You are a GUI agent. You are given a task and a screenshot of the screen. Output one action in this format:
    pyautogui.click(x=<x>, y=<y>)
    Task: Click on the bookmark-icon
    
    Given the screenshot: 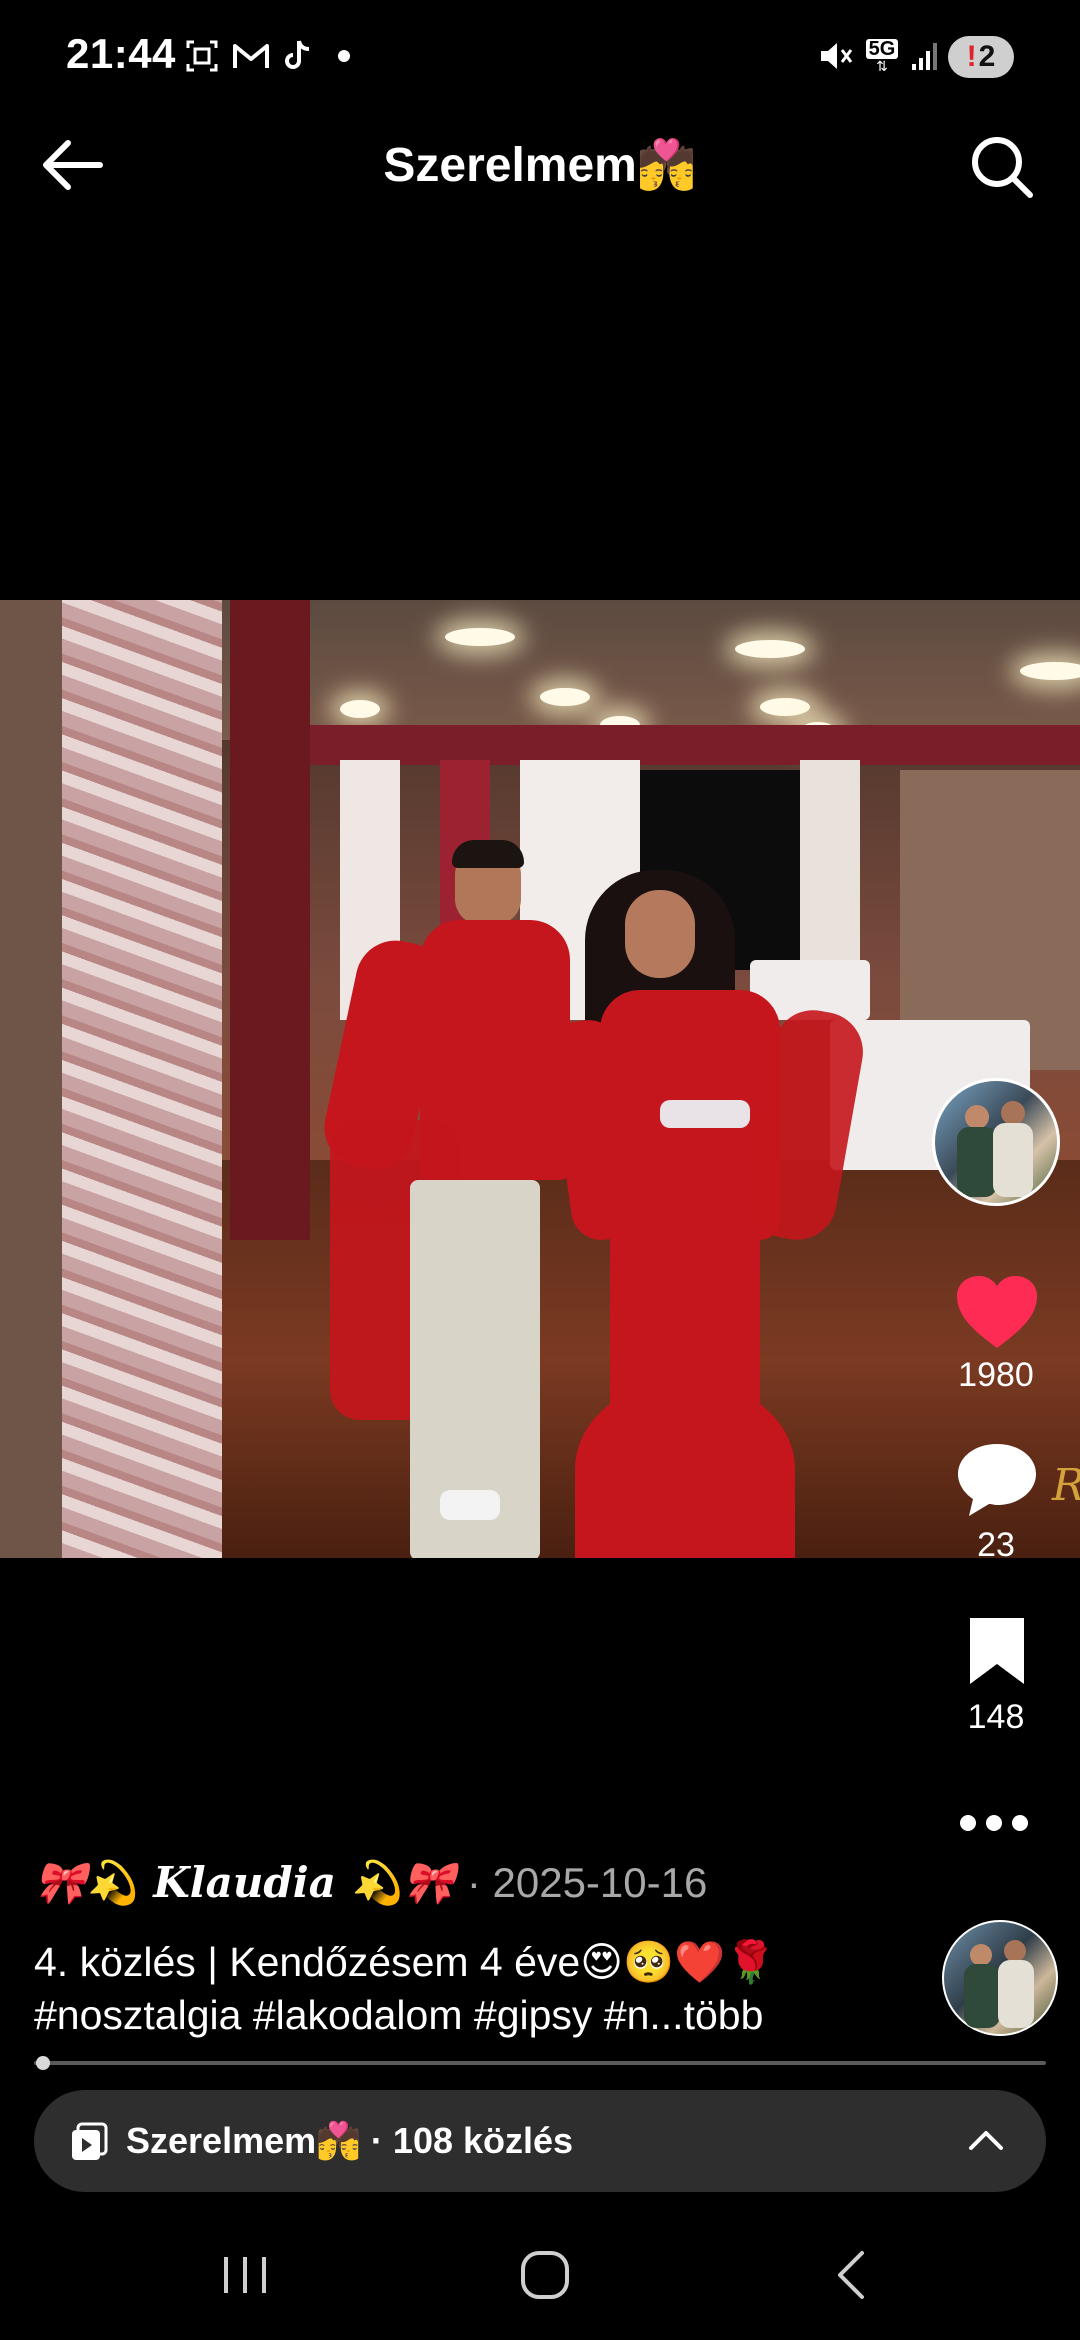 What is the action you would take?
    pyautogui.click(x=997, y=1651)
    